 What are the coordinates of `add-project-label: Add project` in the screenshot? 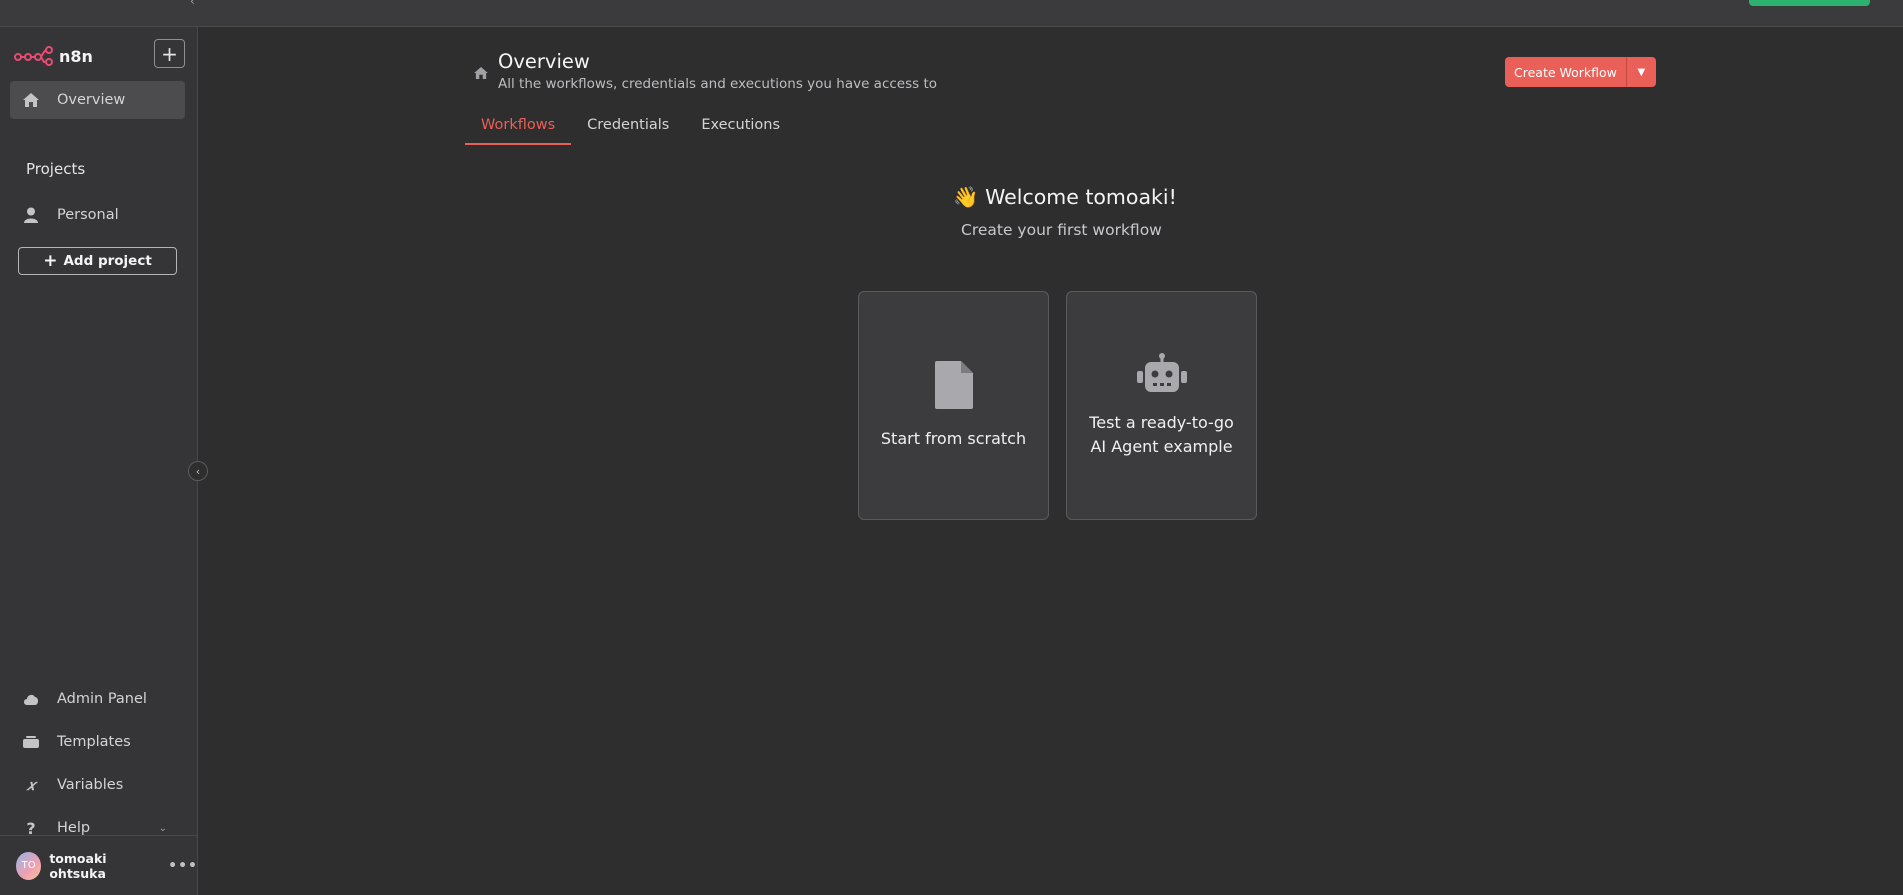 It's located at (107, 261).